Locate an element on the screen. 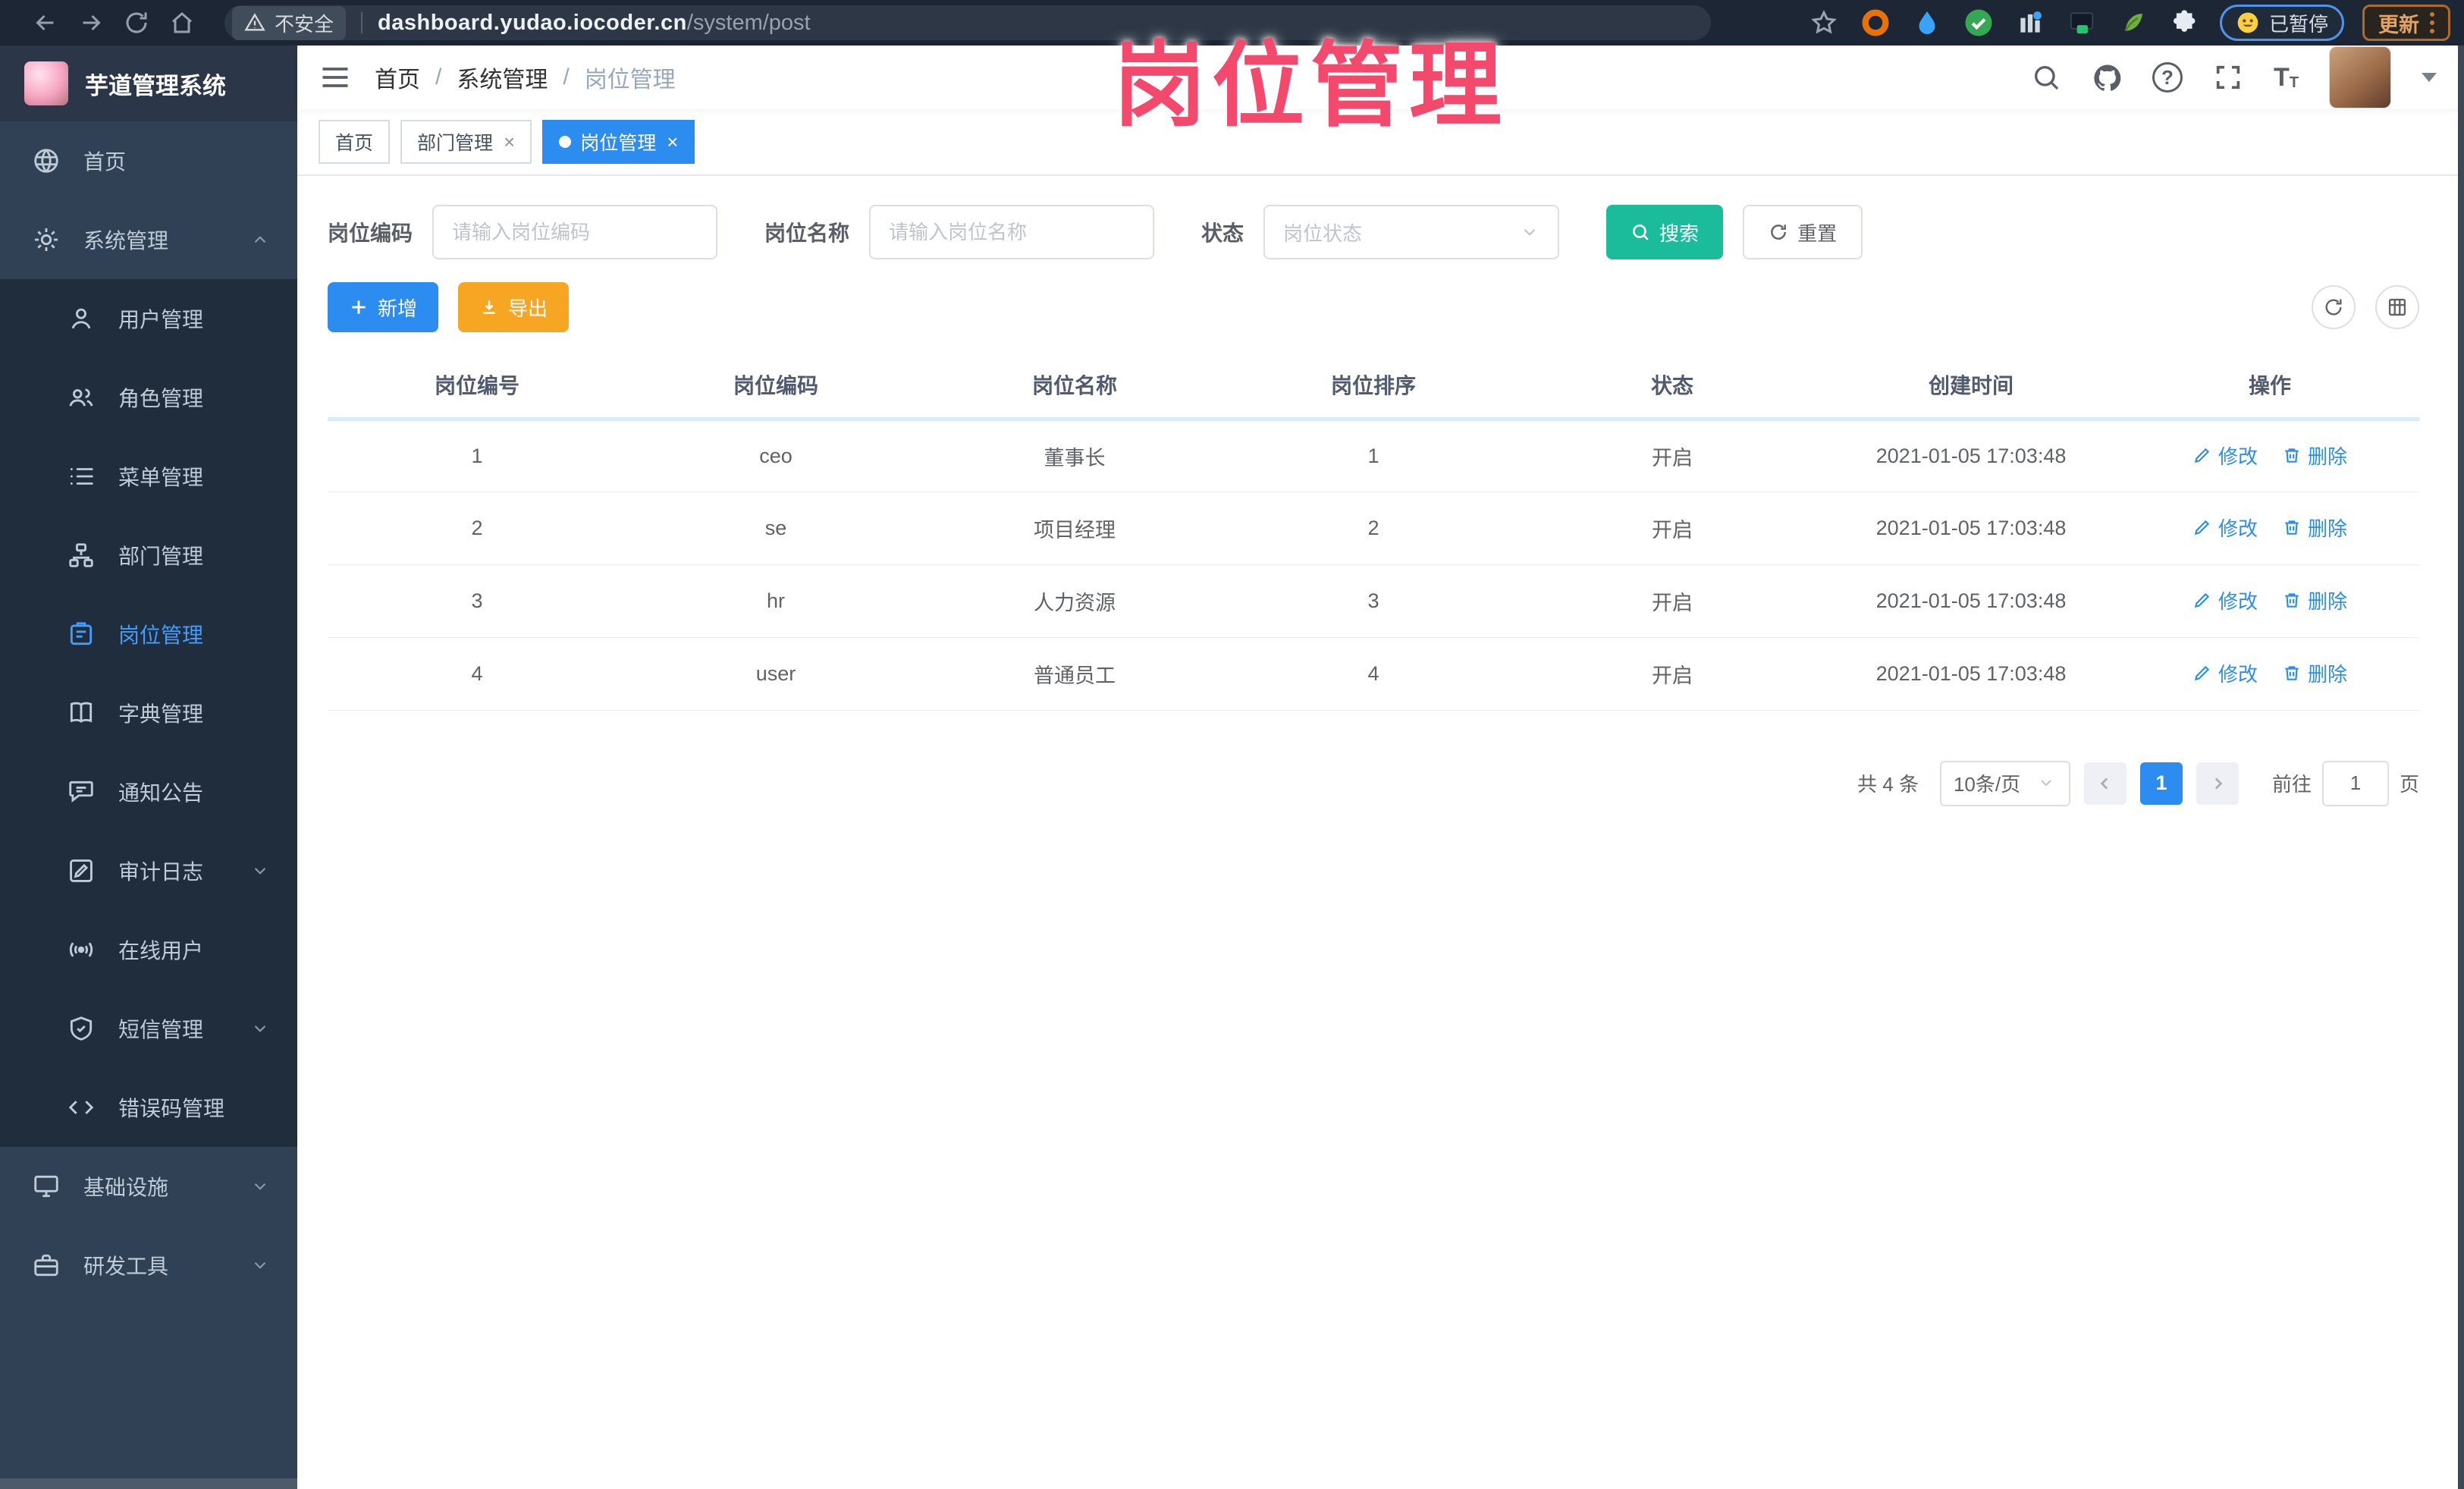 The height and width of the screenshot is (1489, 2464). search-button-label: 搜索 is located at coordinates (1680, 233).